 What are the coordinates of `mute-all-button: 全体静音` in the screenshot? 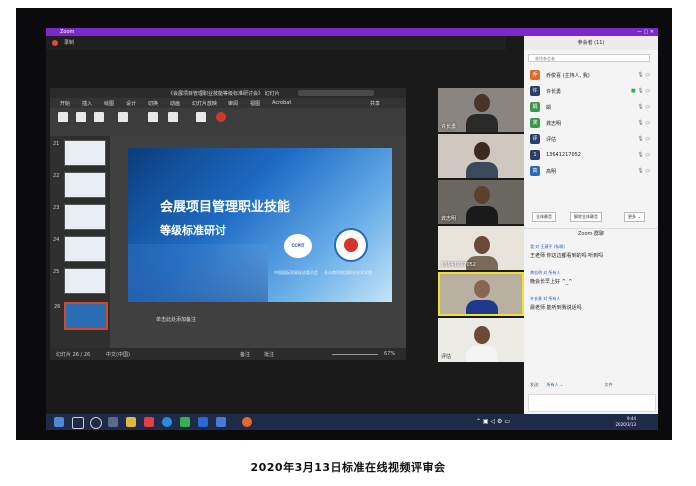 It's located at (544, 217).